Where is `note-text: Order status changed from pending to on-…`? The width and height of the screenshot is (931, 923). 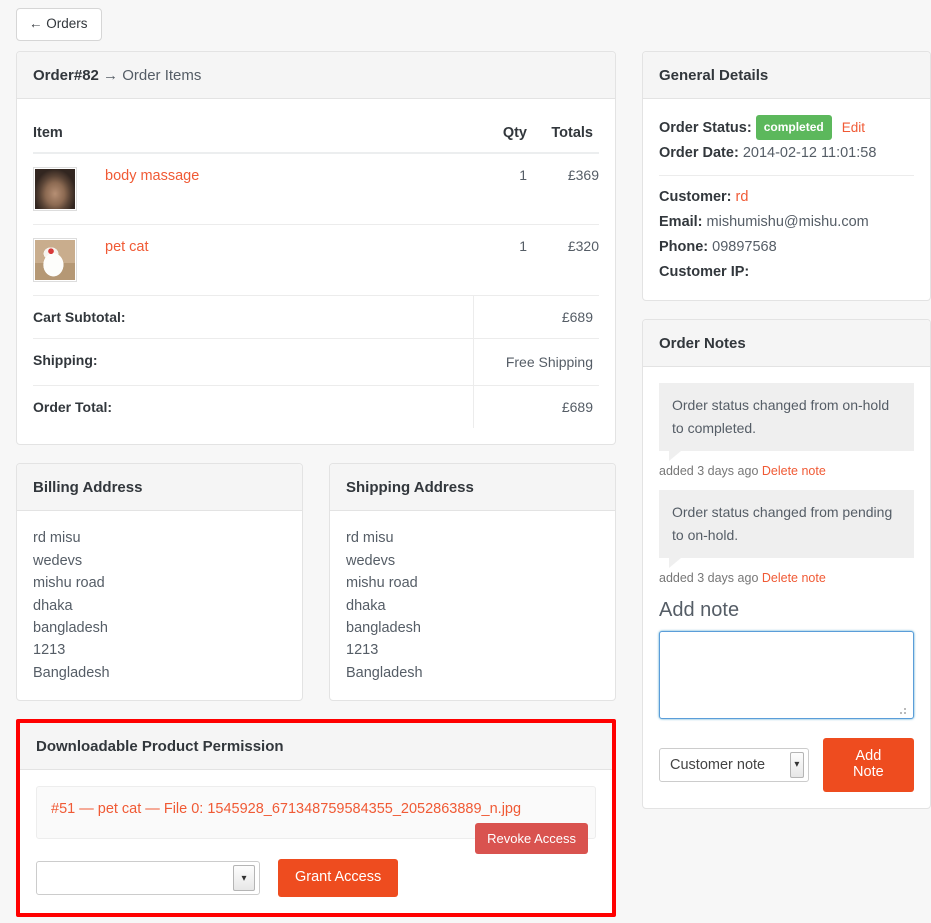
note-text: Order status changed from pending to on-… is located at coordinates (786, 529).